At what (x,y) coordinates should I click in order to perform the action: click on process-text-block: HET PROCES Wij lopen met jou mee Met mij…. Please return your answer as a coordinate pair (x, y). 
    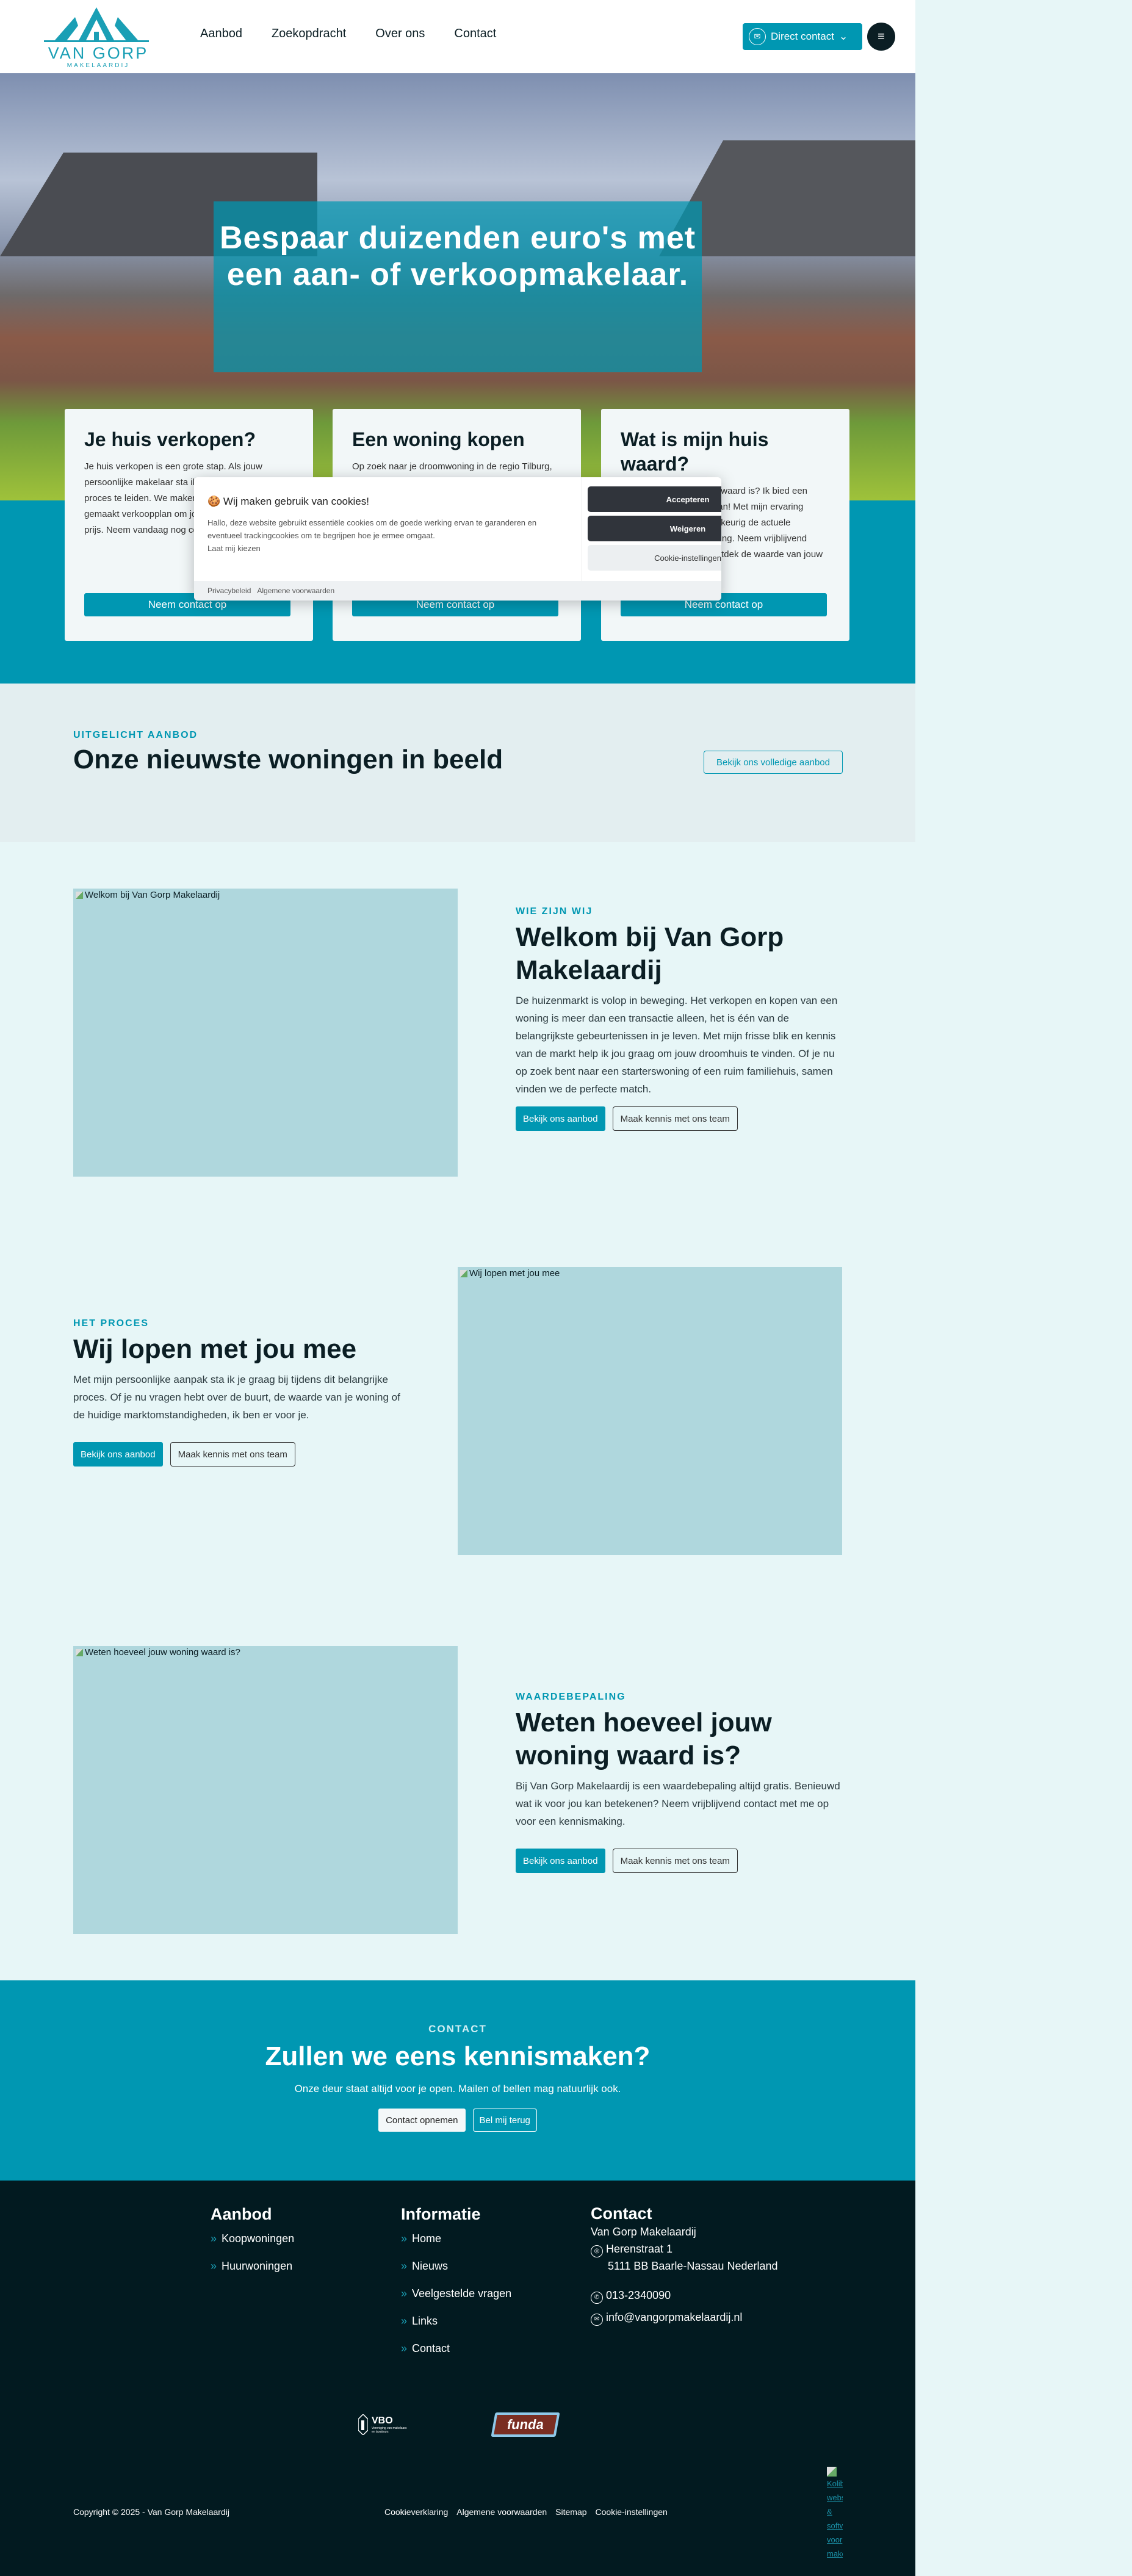
    Looking at the image, I should click on (238, 1392).